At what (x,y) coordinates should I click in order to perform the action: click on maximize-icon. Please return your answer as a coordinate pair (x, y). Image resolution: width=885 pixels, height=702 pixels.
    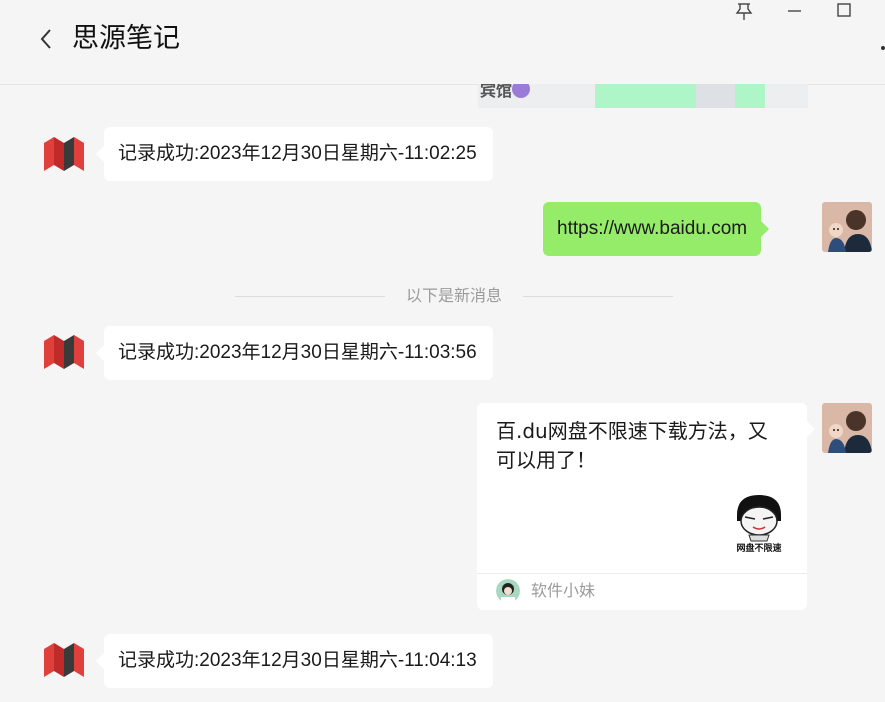
    Looking at the image, I should click on (844, 10).